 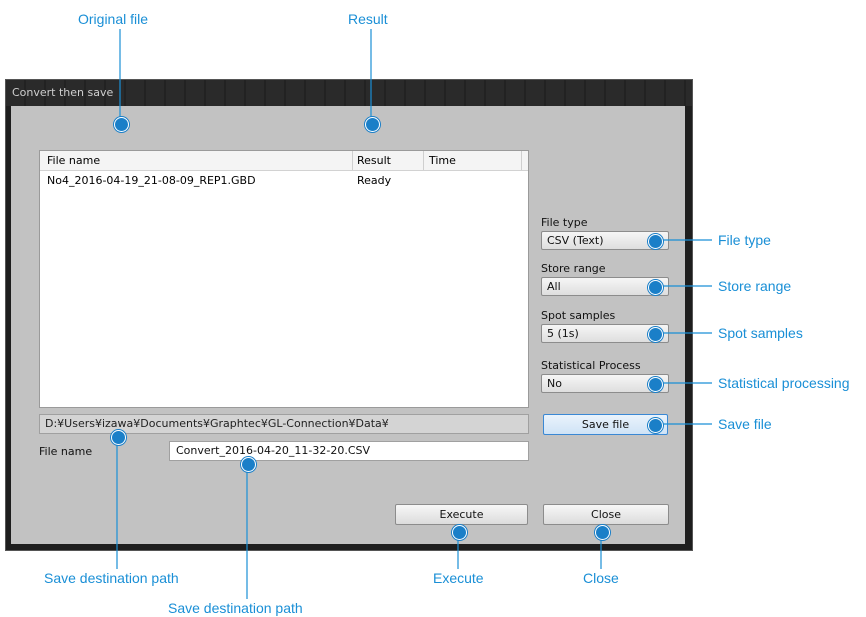 I want to click on column-time: Time, so click(x=442, y=160).